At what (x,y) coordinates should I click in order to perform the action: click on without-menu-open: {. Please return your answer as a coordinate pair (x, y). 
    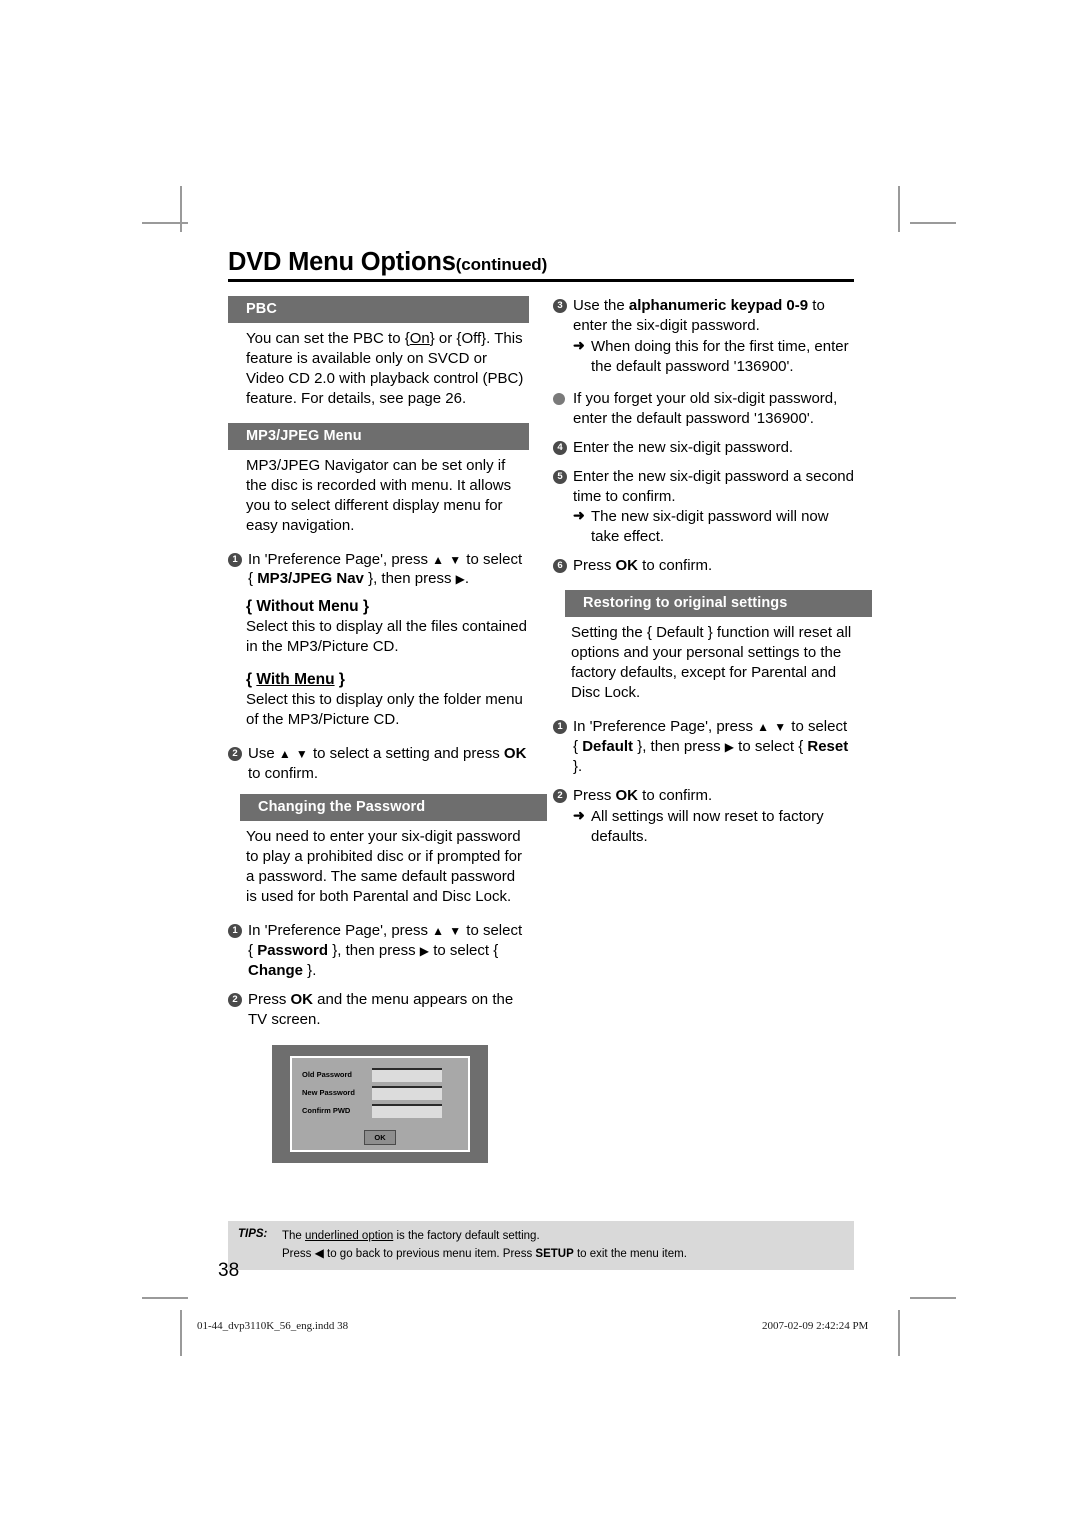
    Looking at the image, I should click on (251, 607).